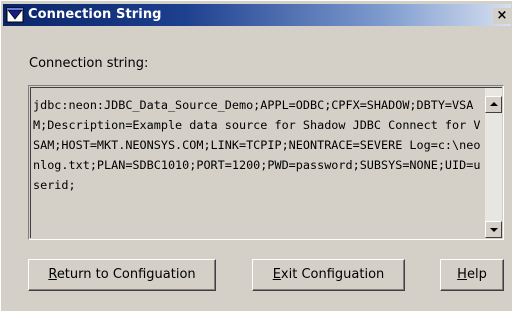 This screenshot has height=311, width=512. I want to click on connection-string-label: Connection string:, so click(89, 63).